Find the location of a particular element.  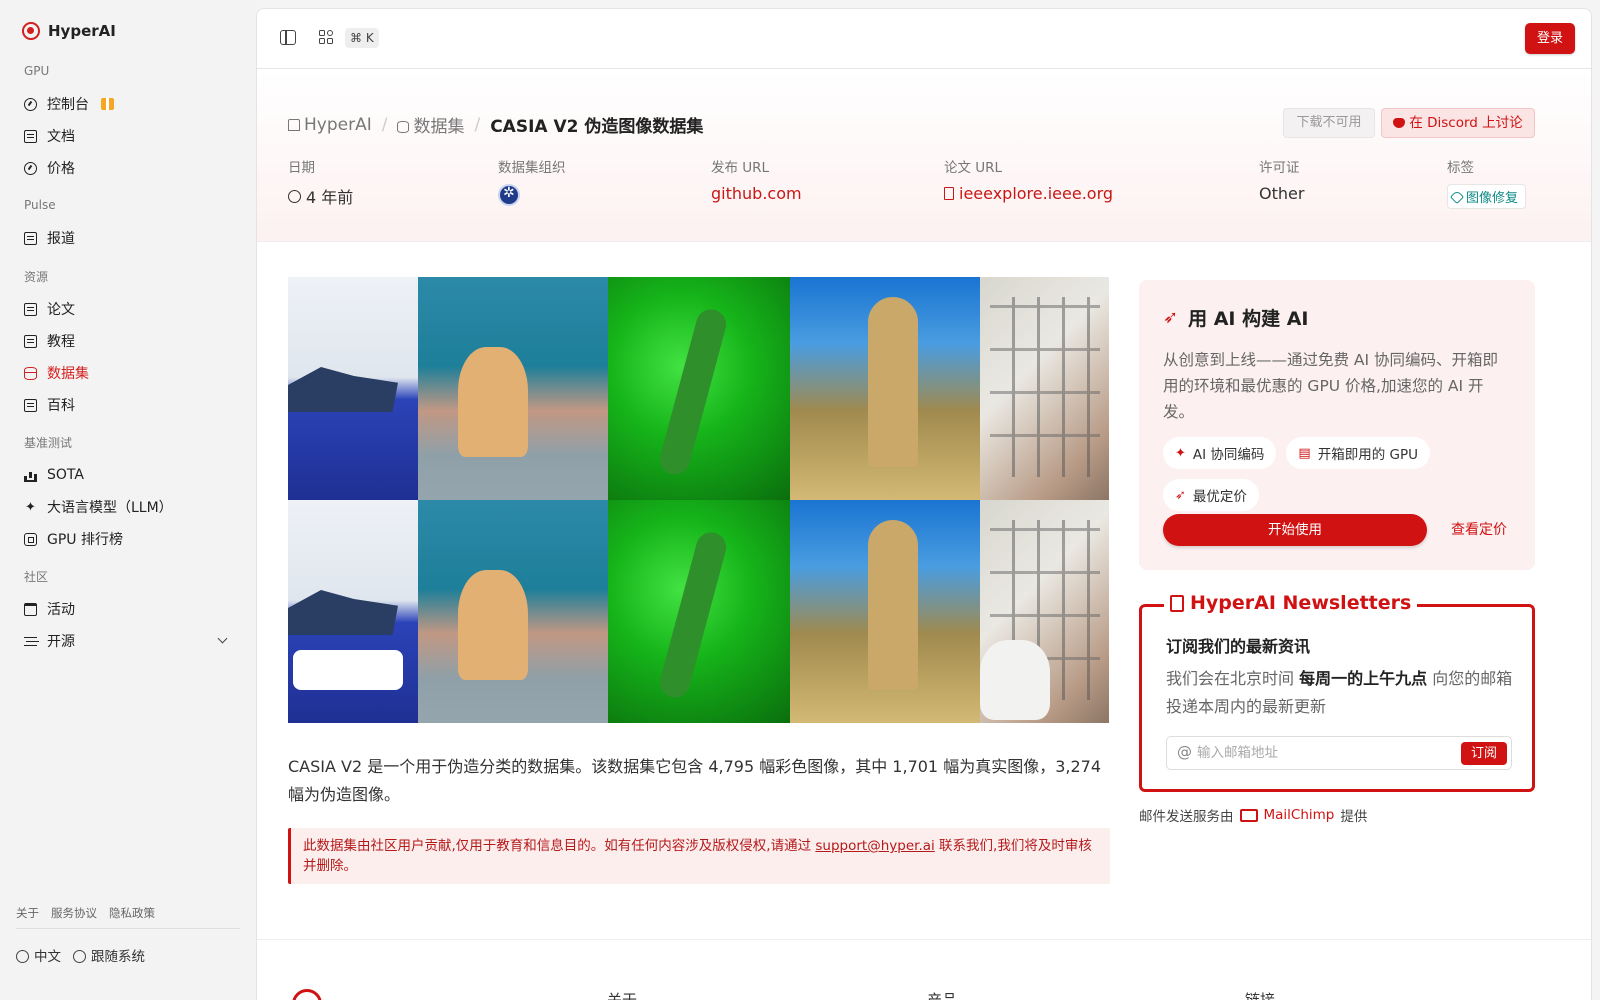

mail-icon is located at coordinates (1248, 815).